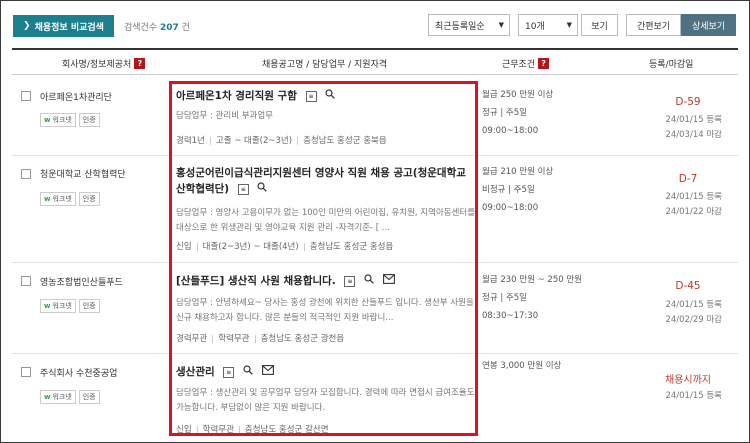 Image resolution: width=750 pixels, height=443 pixels. I want to click on posting-title: 생산관리 ≡, so click(225, 372).